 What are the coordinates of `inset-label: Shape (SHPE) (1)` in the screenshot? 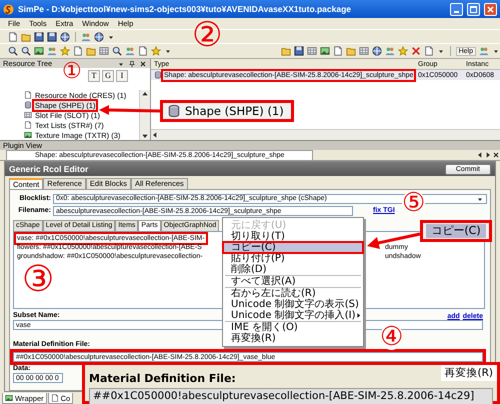 It's located at (234, 111).